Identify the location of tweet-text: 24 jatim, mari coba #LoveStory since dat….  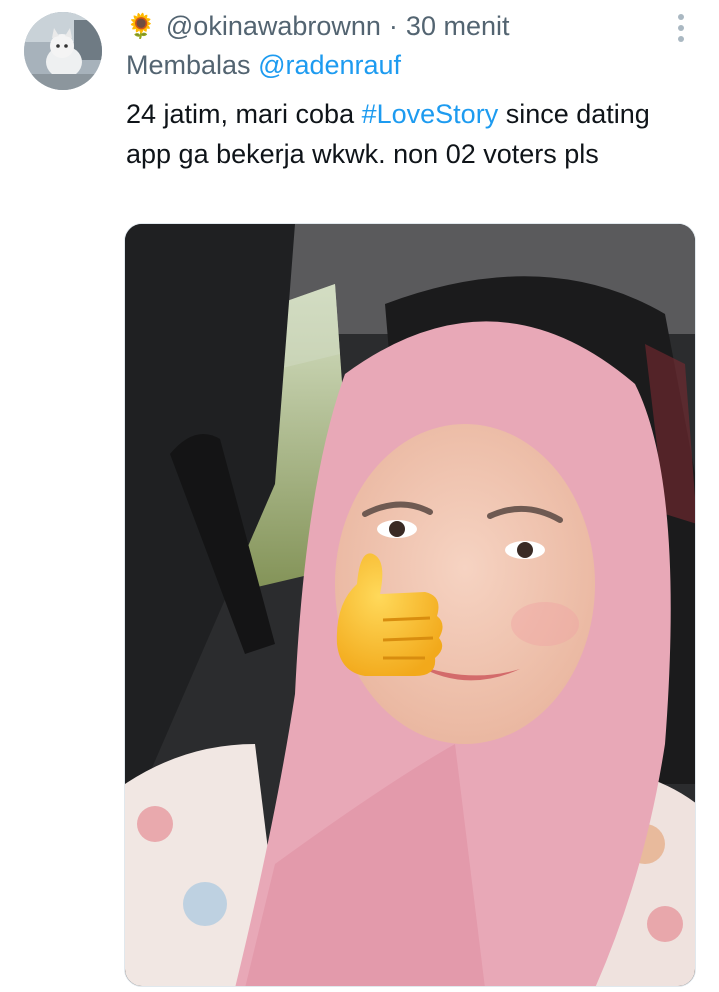
(406, 134).